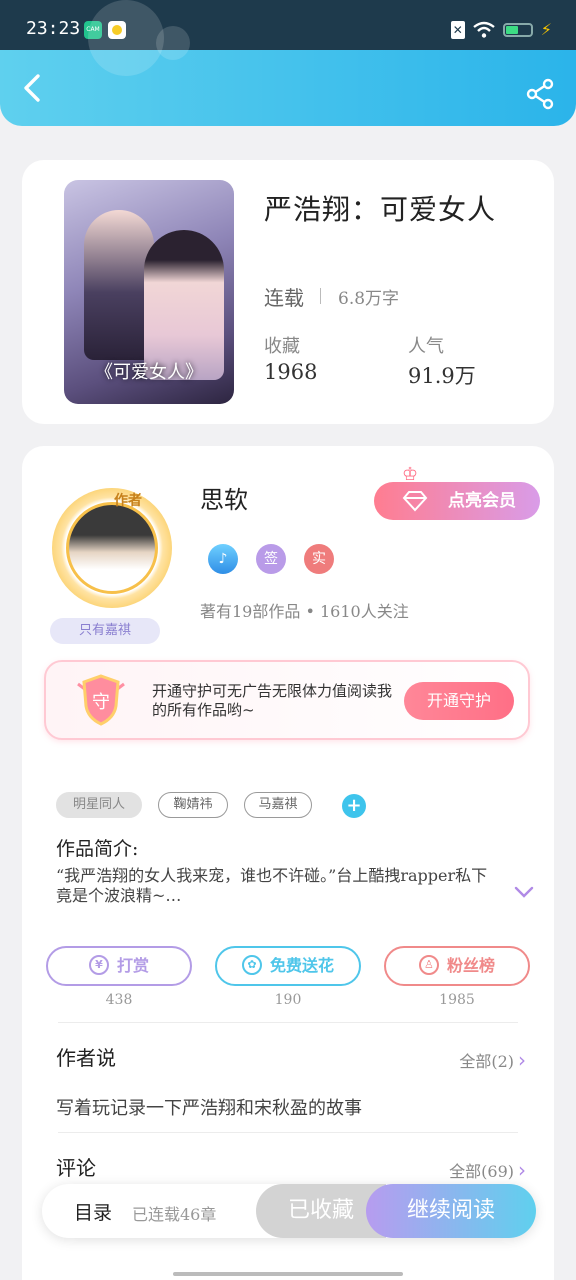 The width and height of the screenshot is (576, 1280). What do you see at coordinates (53, 28) in the screenshot?
I see `status-time: 23:23` at bounding box center [53, 28].